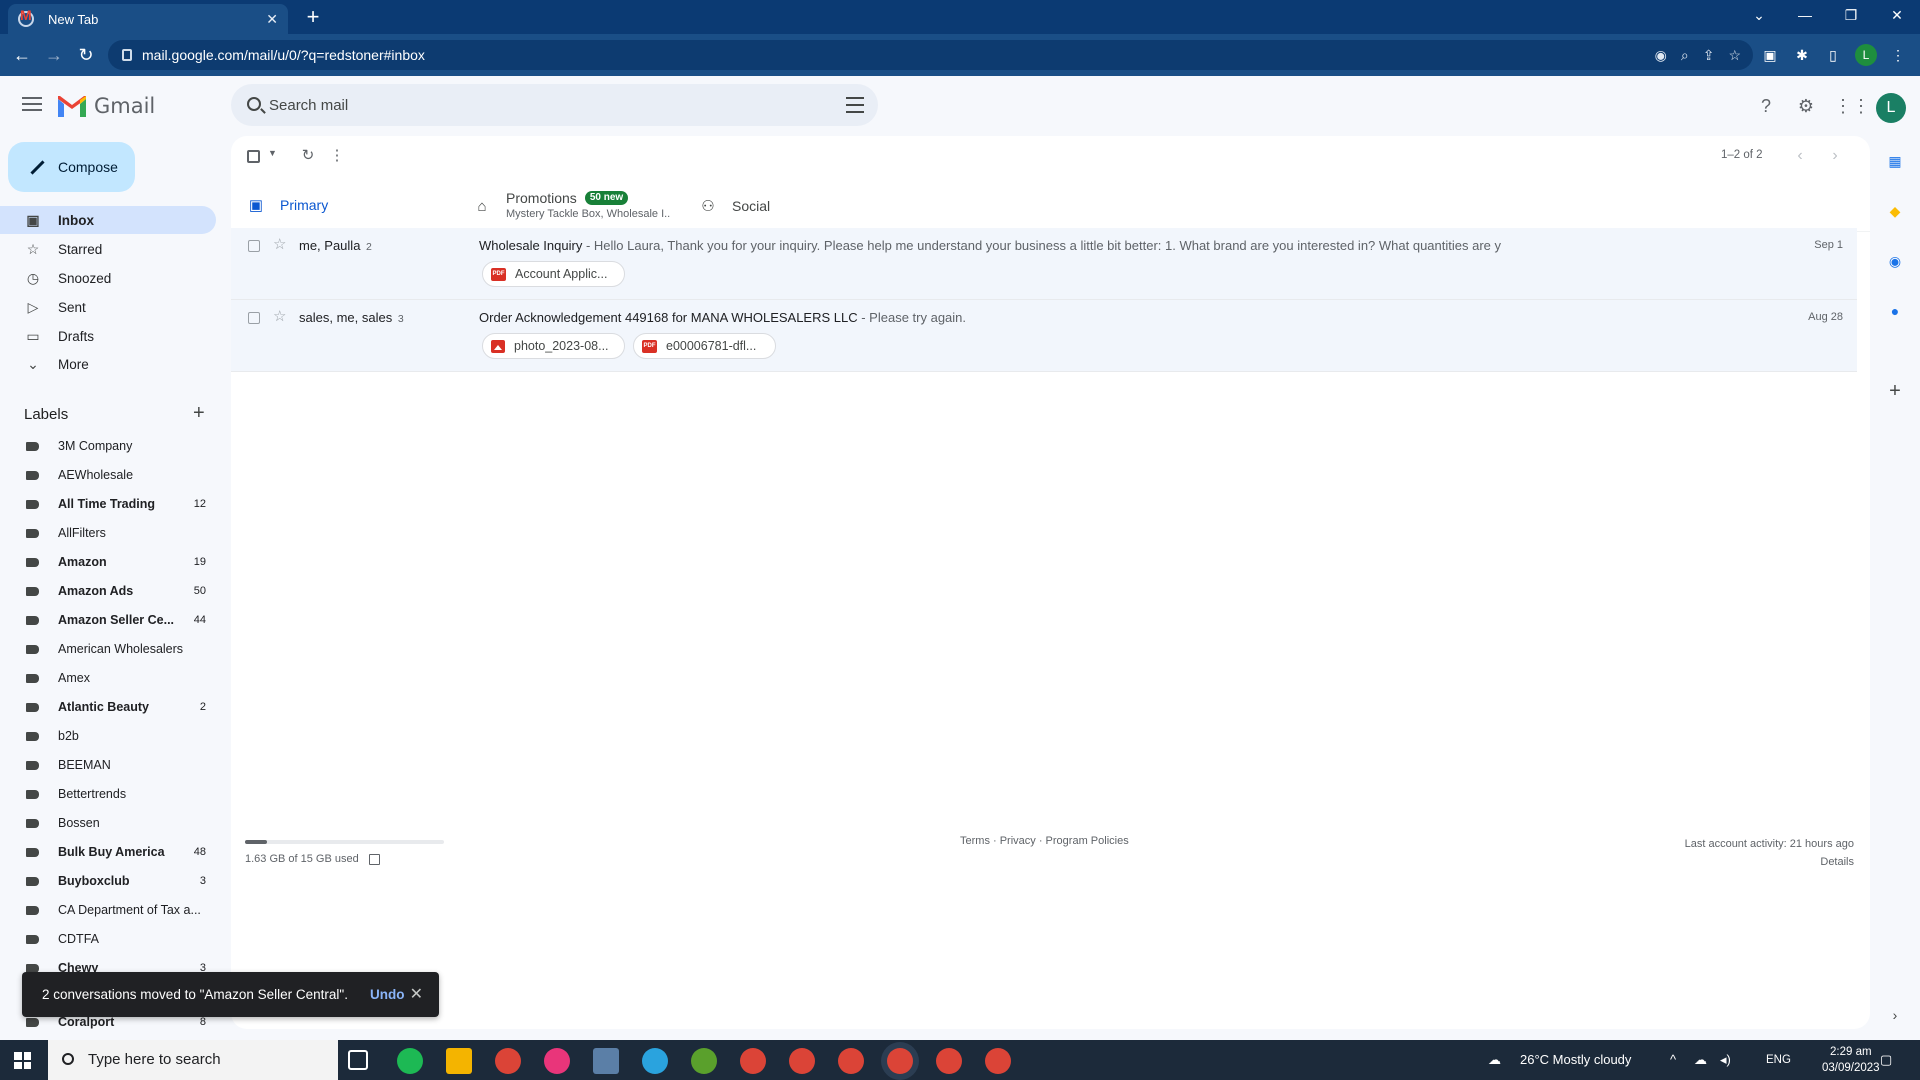 This screenshot has height=1080, width=1920. What do you see at coordinates (108, 678) in the screenshot?
I see `label-item: Amex` at bounding box center [108, 678].